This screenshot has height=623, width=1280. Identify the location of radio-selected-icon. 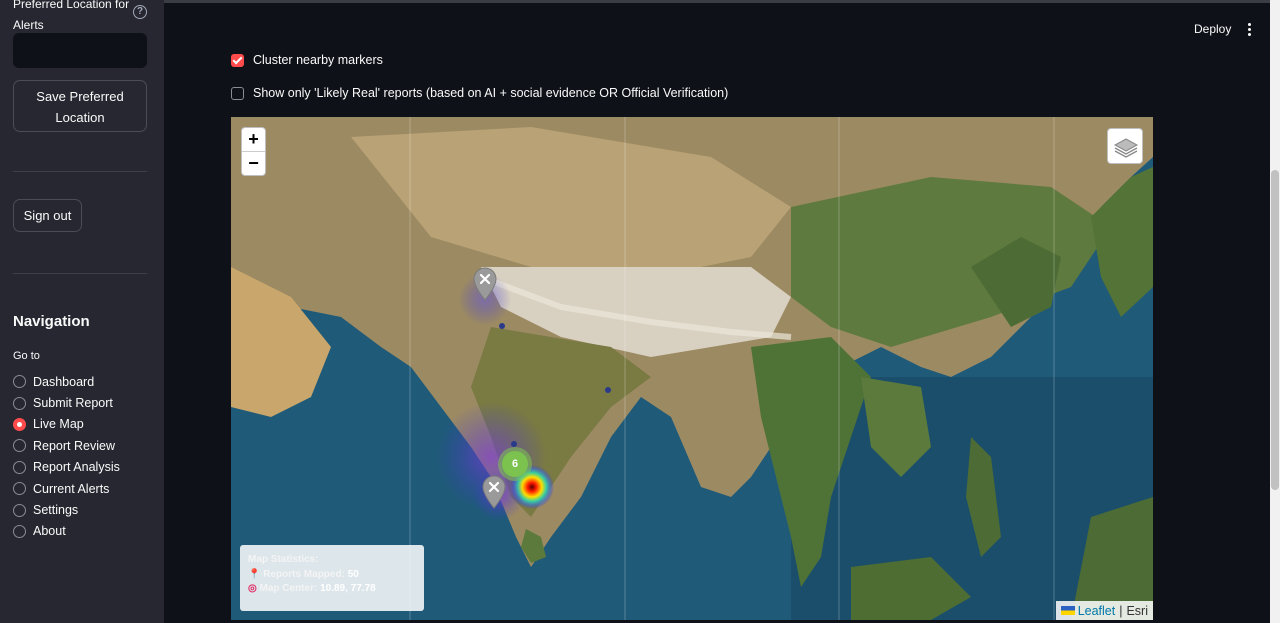
(19, 424).